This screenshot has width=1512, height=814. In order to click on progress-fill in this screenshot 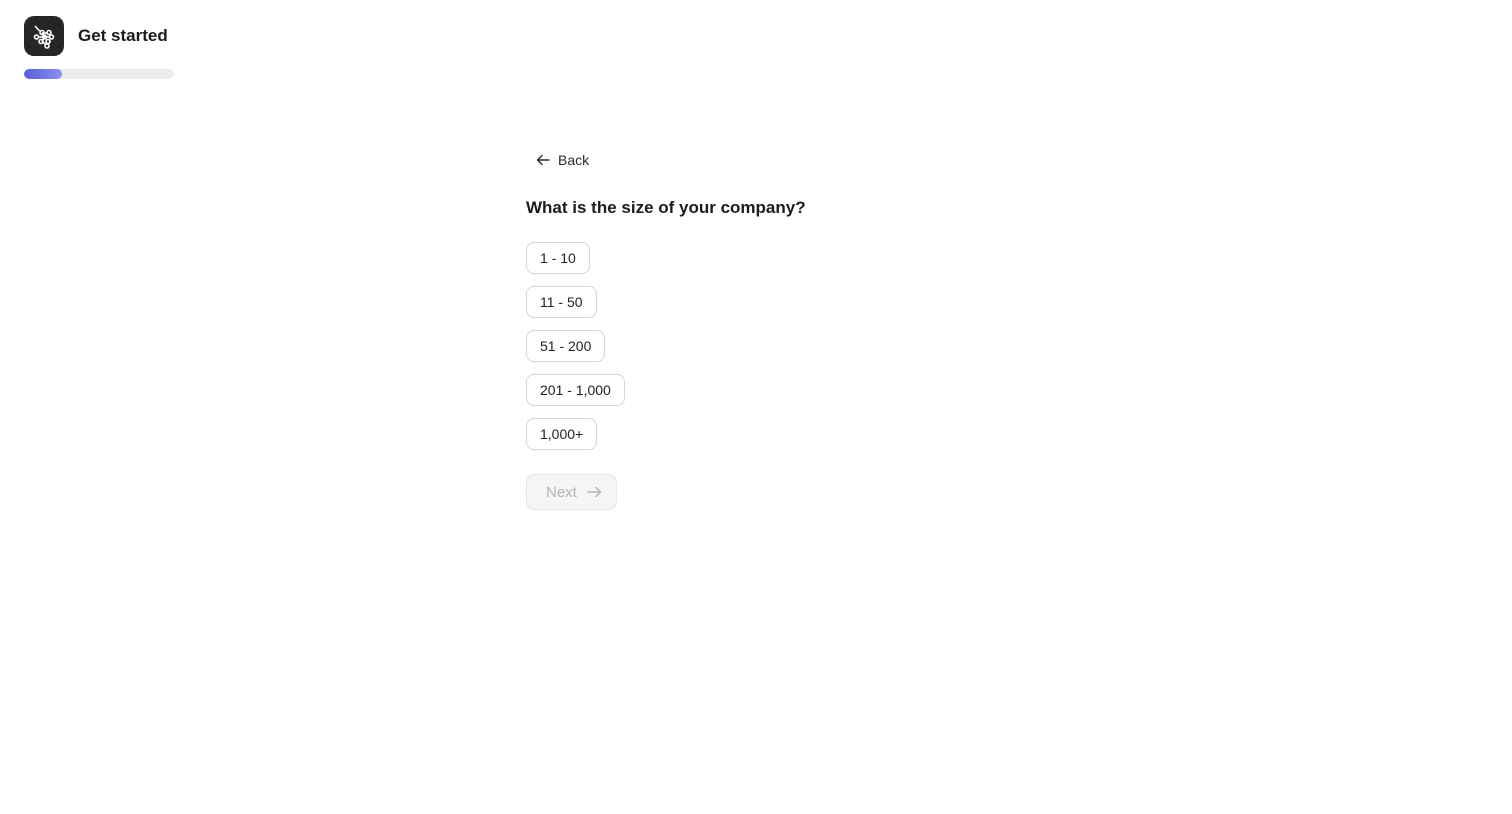, I will do `click(43, 74)`.